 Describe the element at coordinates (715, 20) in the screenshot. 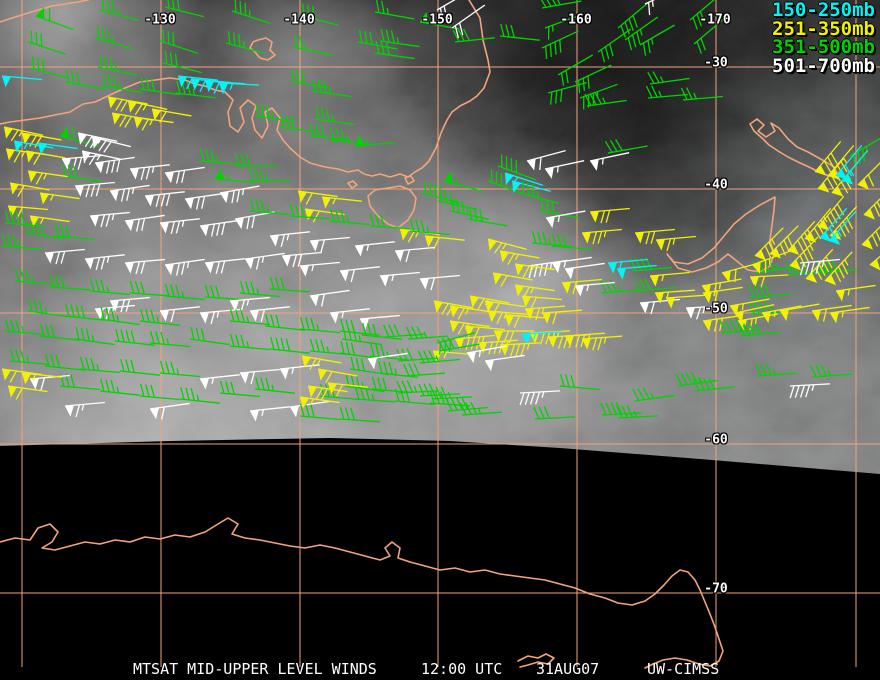

I see `longitude-label: -170` at that location.